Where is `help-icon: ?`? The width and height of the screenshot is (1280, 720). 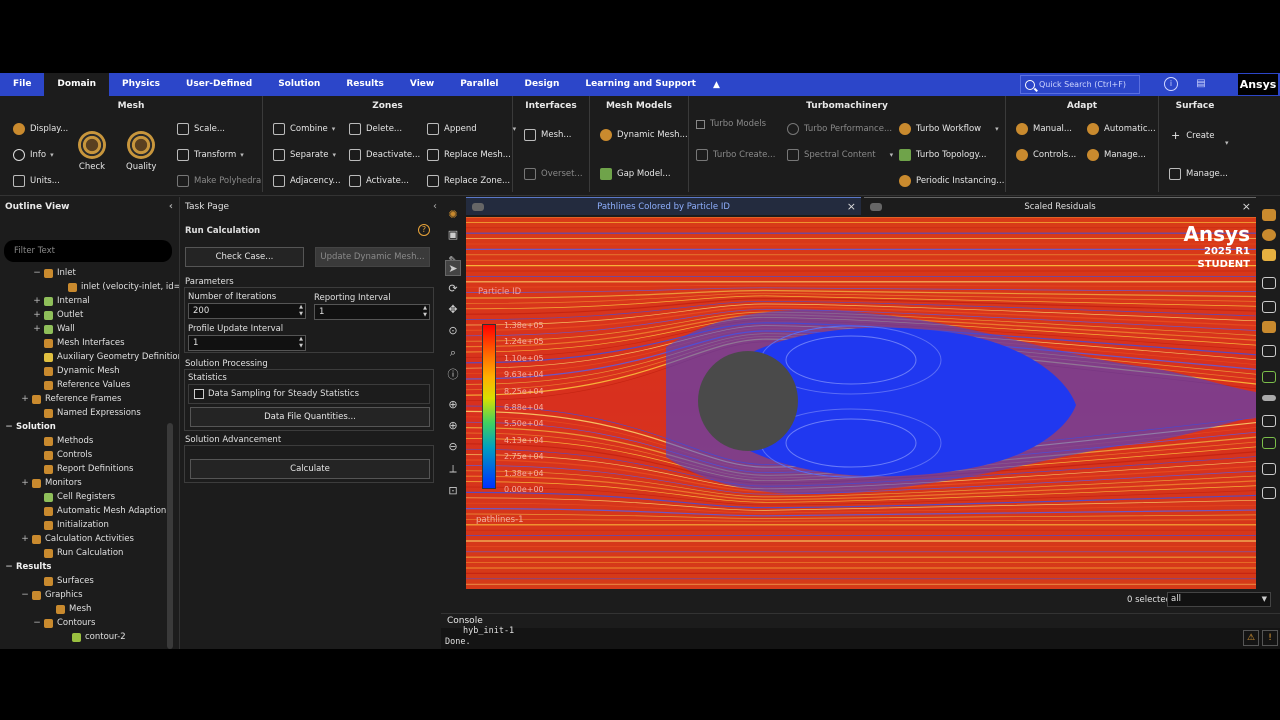 help-icon: ? is located at coordinates (424, 230).